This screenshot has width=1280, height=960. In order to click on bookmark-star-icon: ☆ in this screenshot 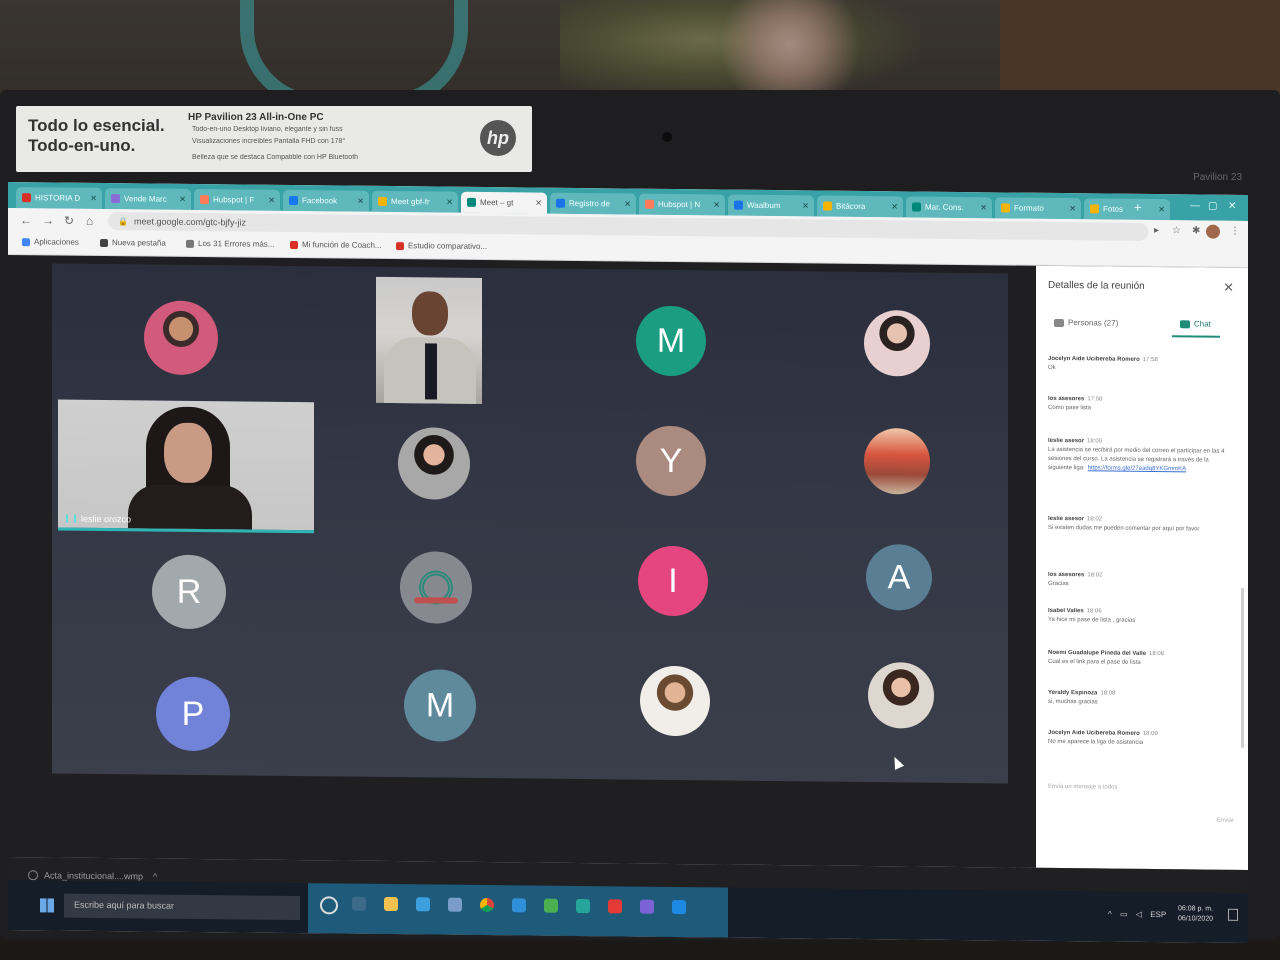, I will do `click(1176, 230)`.